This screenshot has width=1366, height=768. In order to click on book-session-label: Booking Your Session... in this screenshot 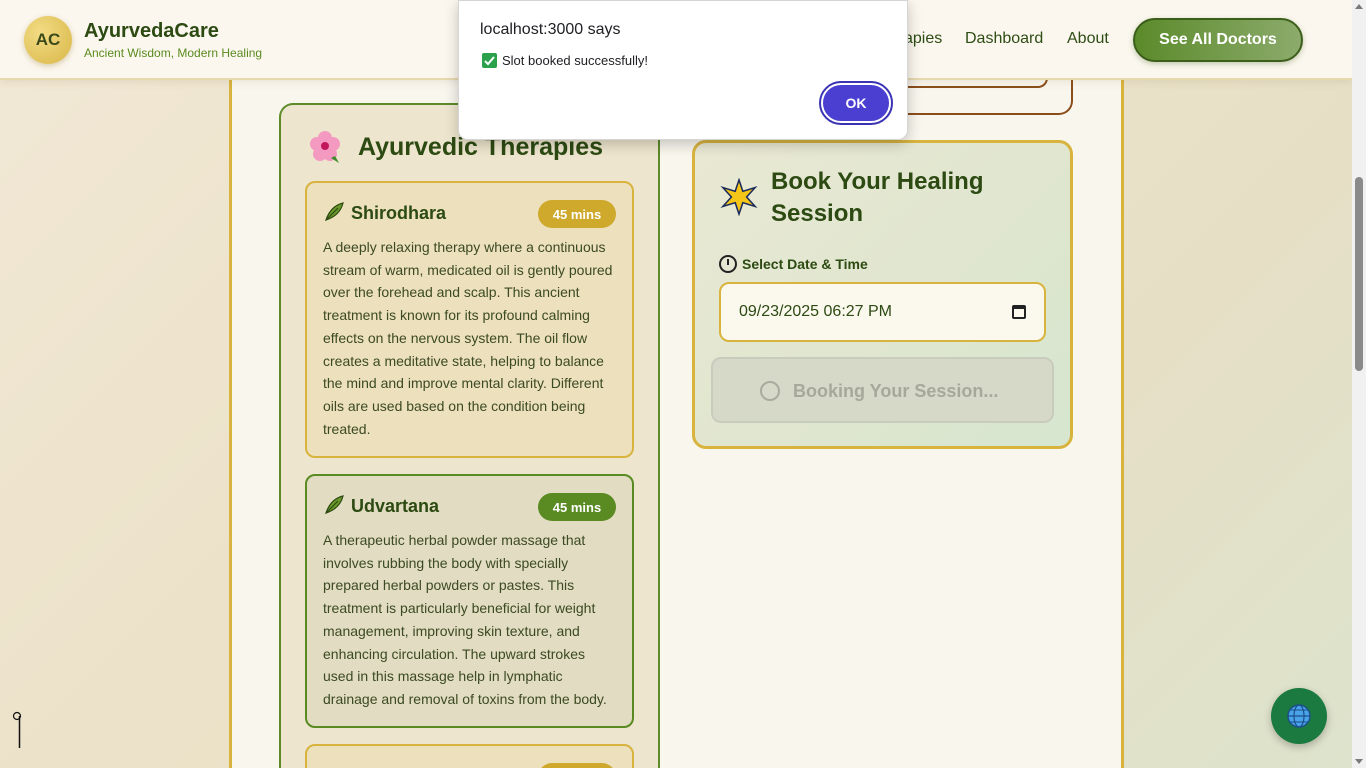, I will do `click(896, 391)`.